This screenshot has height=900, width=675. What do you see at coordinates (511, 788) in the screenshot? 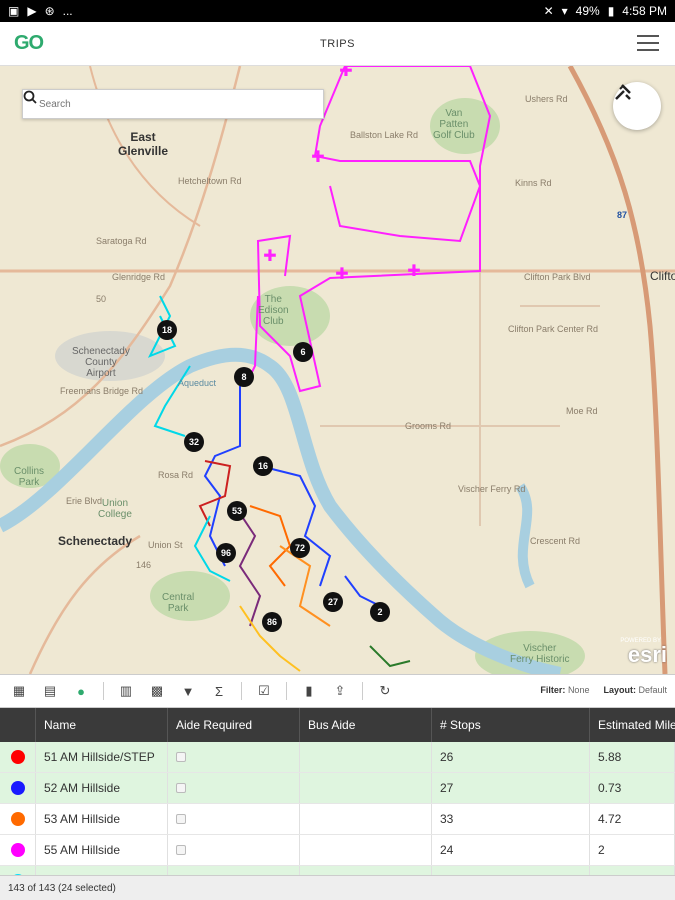
I see `cell-stops: 27` at bounding box center [511, 788].